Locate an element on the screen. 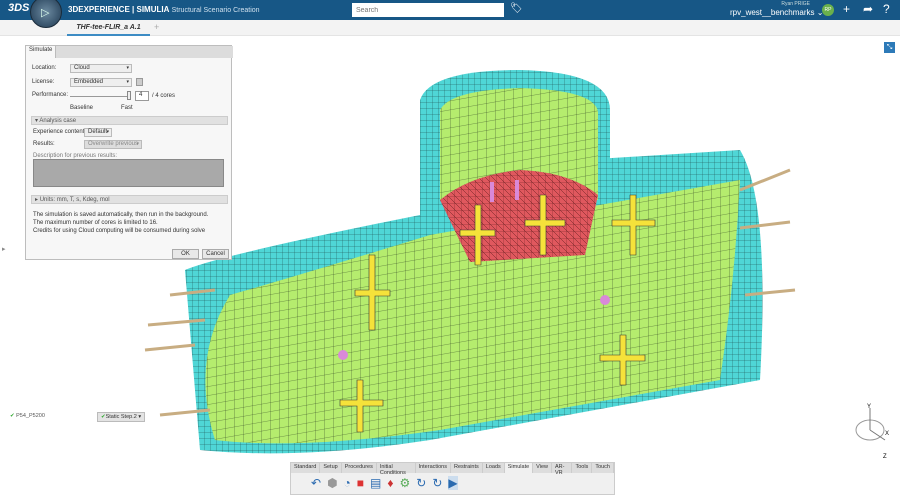 The width and height of the screenshot is (900, 495). simulate-icon: ↻ is located at coordinates (421, 483).